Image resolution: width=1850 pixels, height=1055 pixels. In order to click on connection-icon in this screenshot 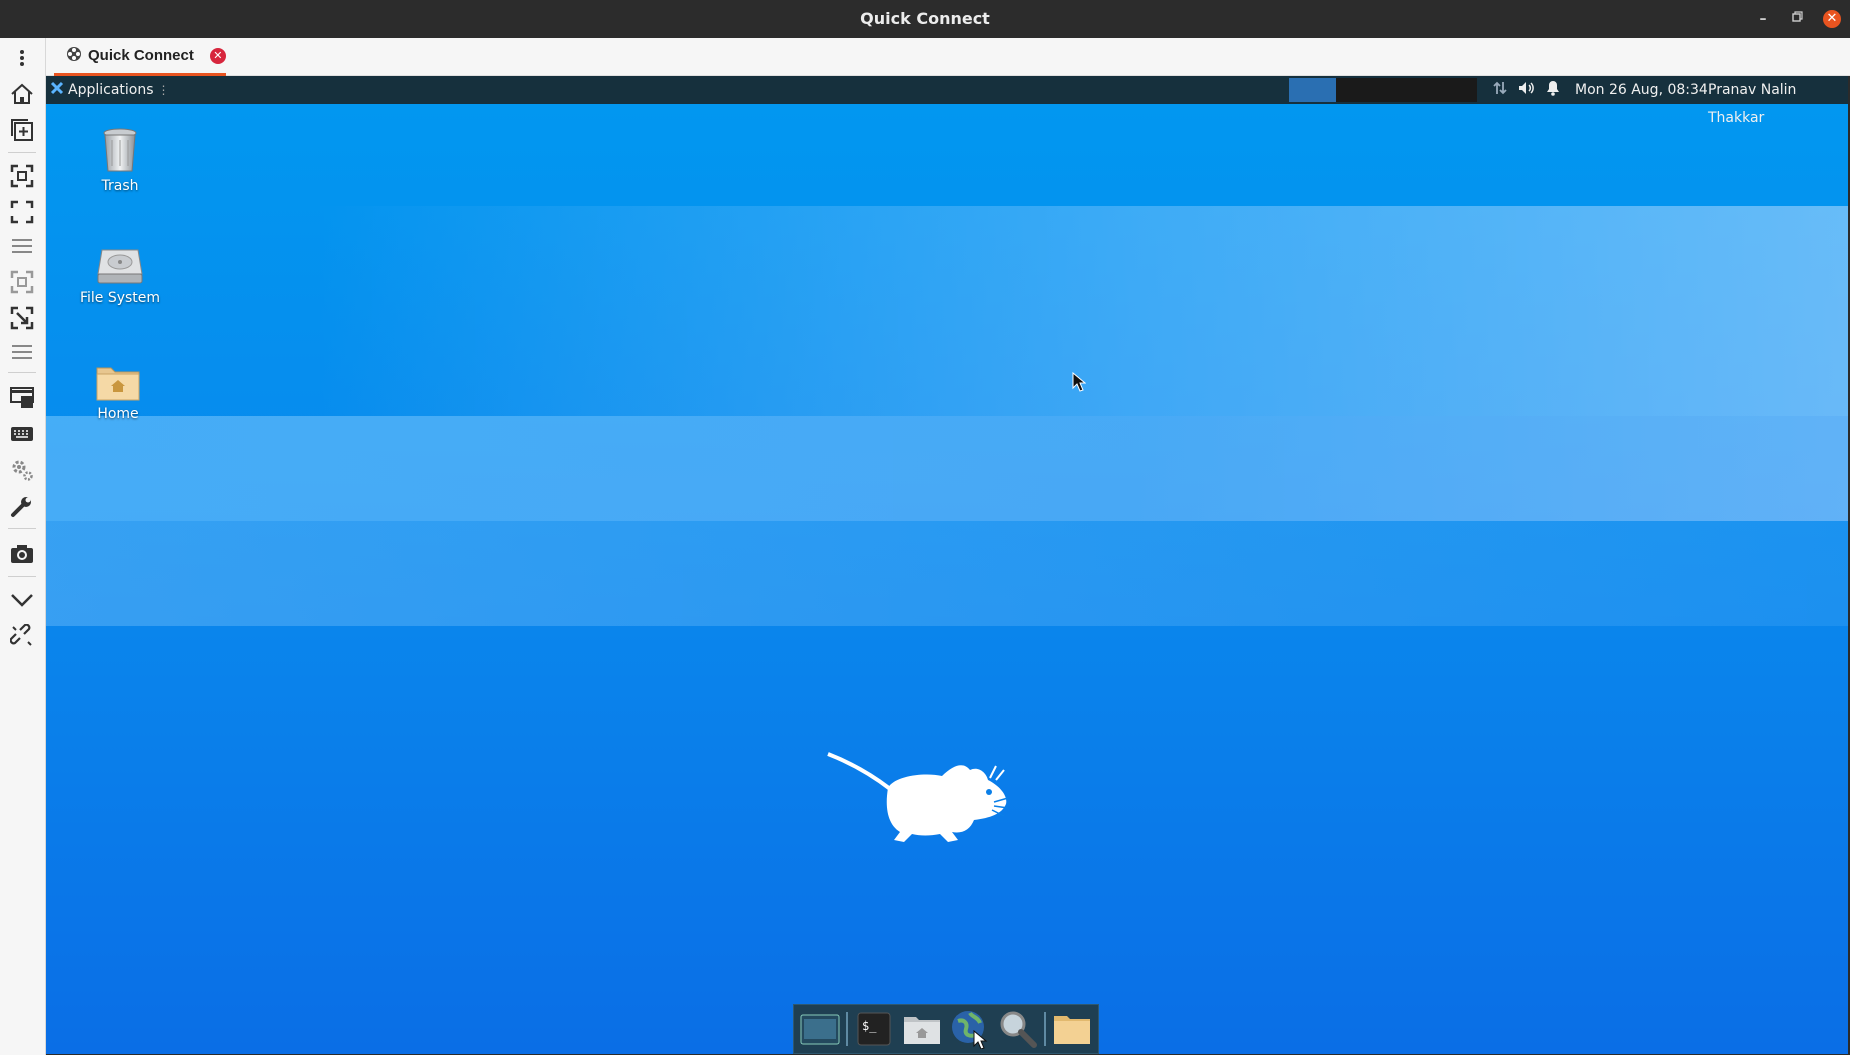, I will do `click(74, 56)`.